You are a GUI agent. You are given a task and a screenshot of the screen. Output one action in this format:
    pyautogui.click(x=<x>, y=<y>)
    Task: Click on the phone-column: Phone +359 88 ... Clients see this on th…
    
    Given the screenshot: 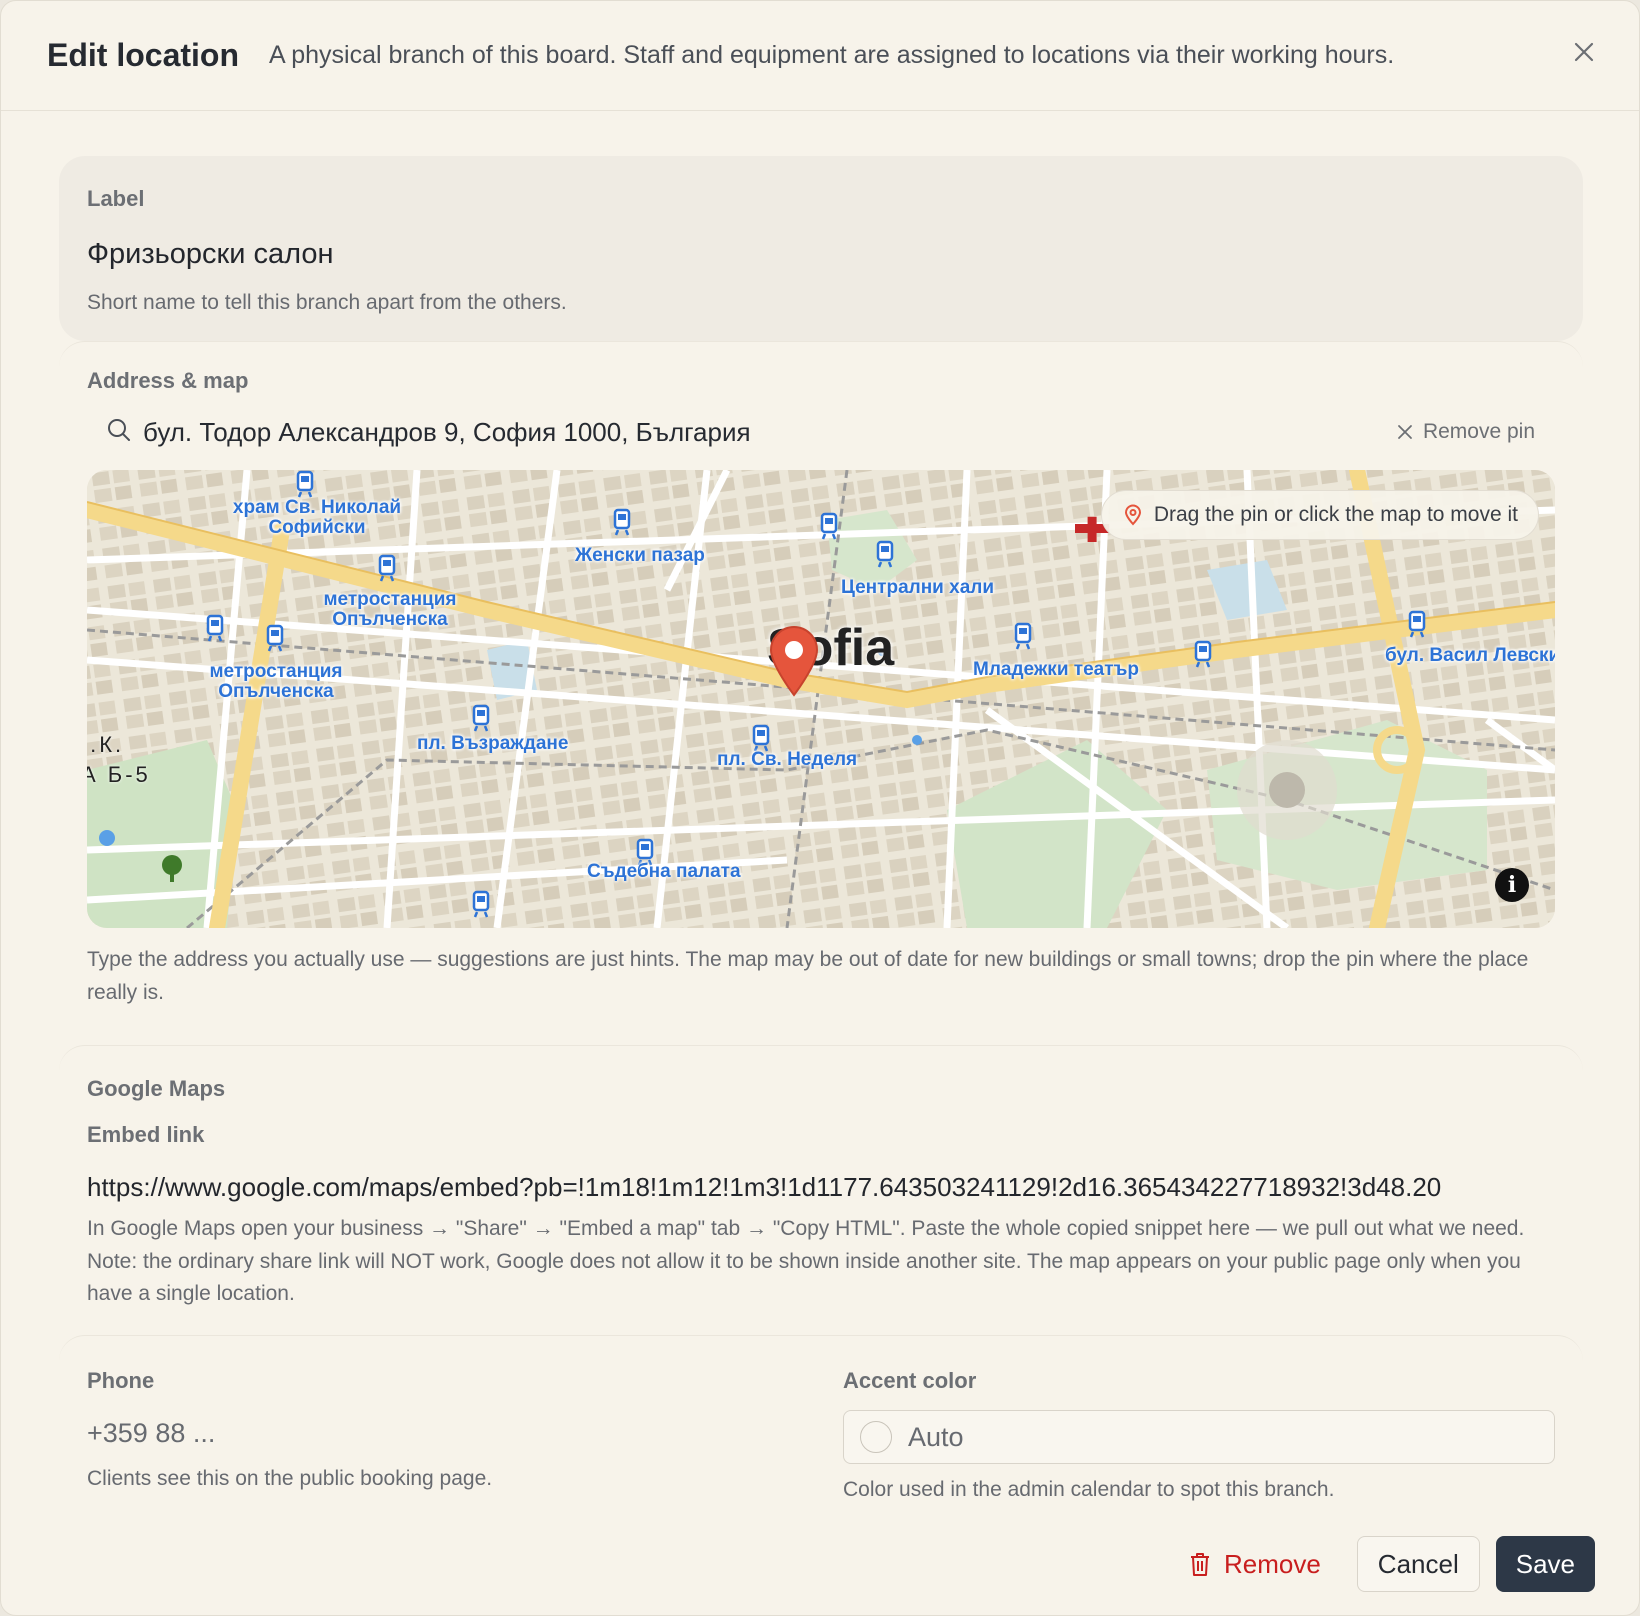 What is the action you would take?
    pyautogui.click(x=443, y=1421)
    